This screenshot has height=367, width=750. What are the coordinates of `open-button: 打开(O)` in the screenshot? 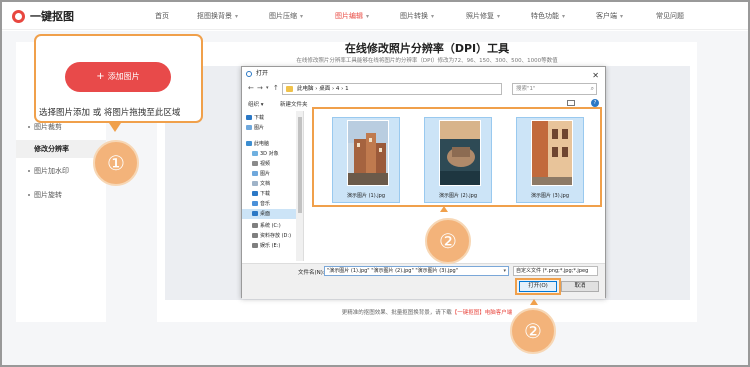 It's located at (538, 286).